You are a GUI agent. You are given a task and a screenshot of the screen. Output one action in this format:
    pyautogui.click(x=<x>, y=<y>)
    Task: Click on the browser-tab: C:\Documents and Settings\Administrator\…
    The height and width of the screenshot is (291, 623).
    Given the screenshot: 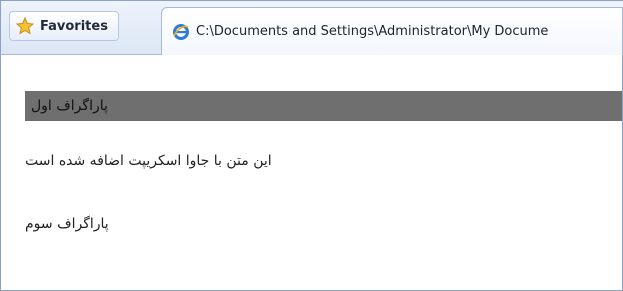 What is the action you would take?
    pyautogui.click(x=392, y=31)
    